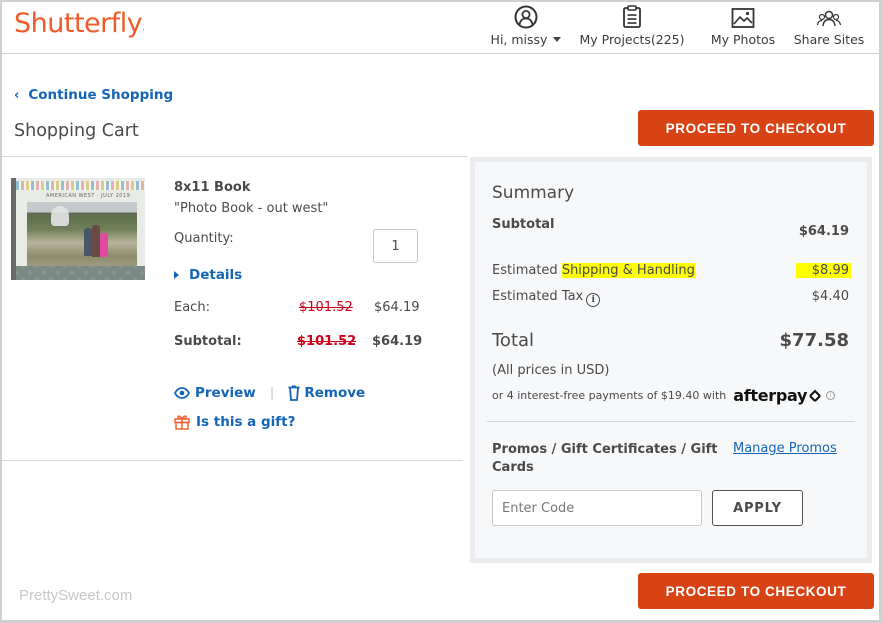  I want to click on user-circle-icon, so click(526, 16).